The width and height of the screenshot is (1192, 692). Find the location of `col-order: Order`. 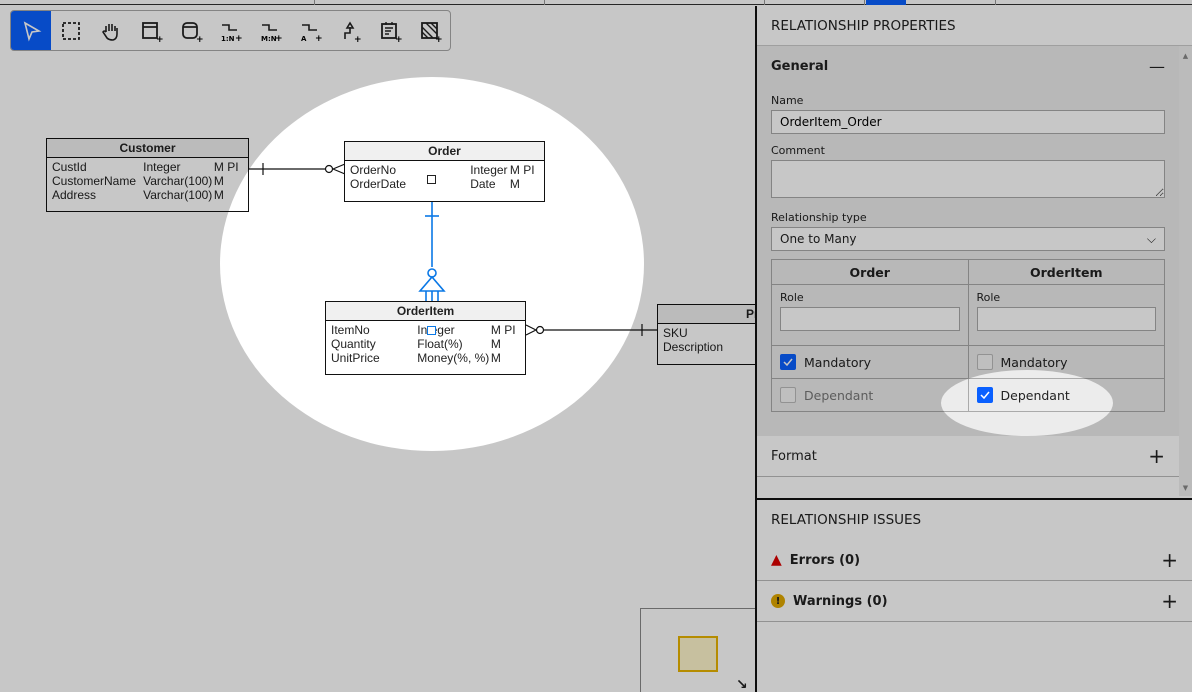

col-order: Order is located at coordinates (870, 272).